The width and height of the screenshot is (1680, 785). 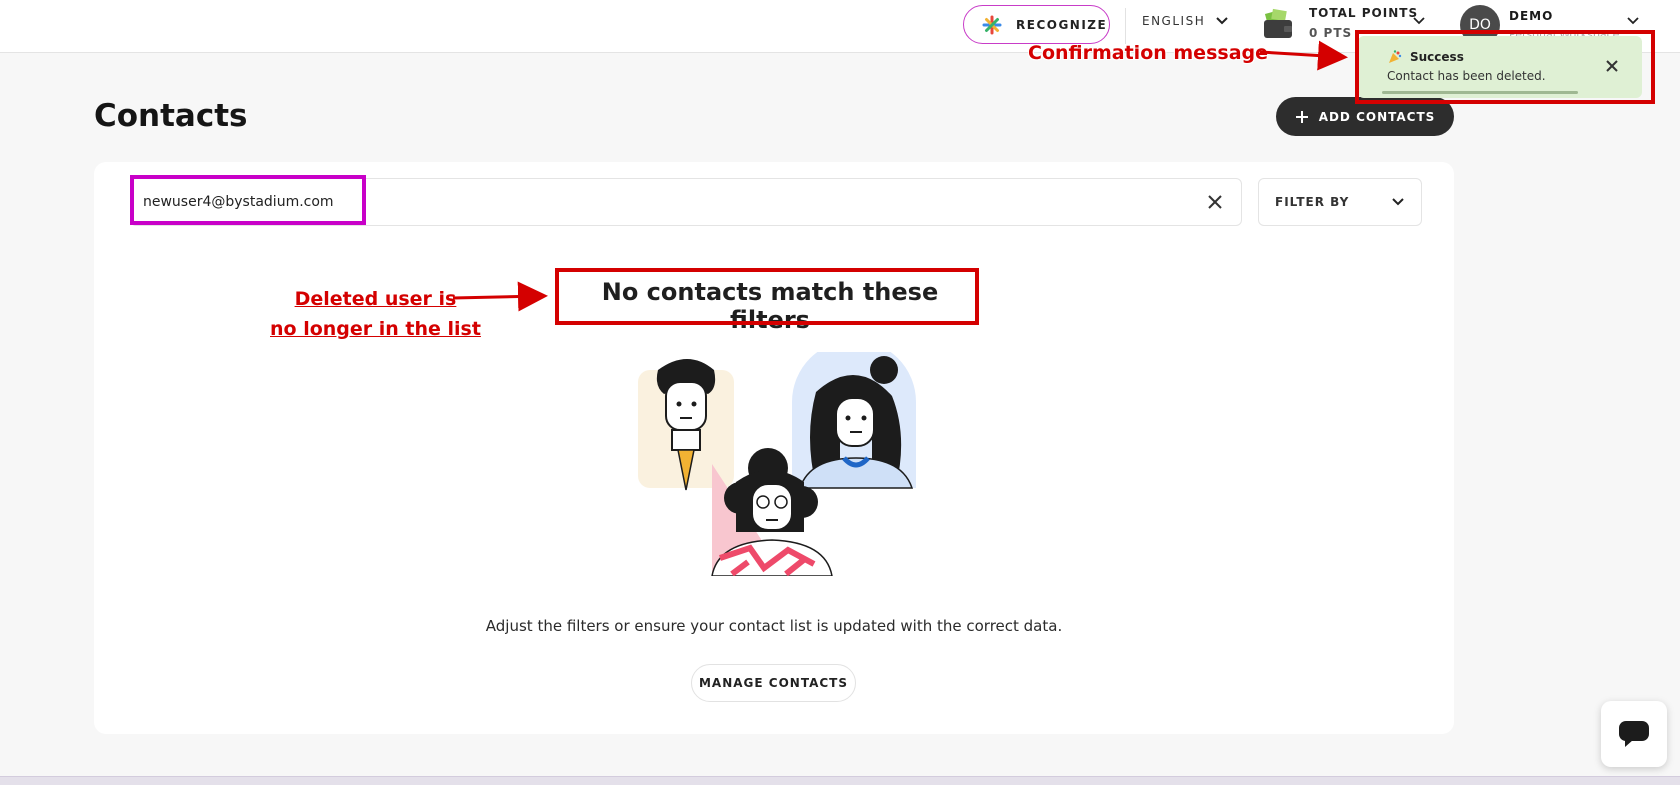 What do you see at coordinates (375, 299) in the screenshot?
I see `annotation-deleted-line1: Deleted user is` at bounding box center [375, 299].